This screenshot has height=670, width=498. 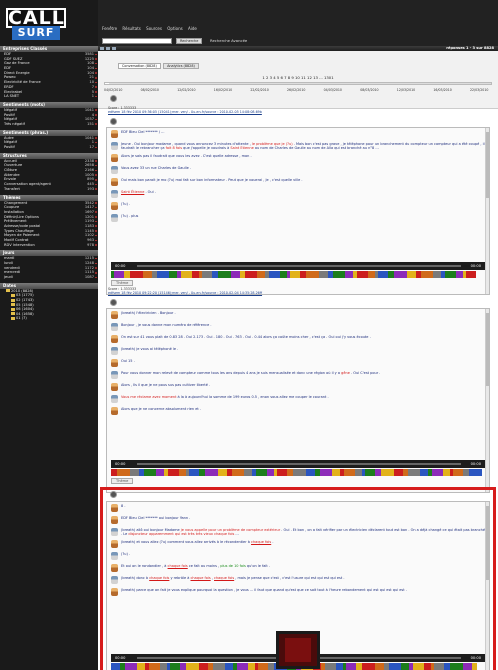 What do you see at coordinates (139, 66) in the screenshot?
I see `tab-conversation: Conversation (8828)` at bounding box center [139, 66].